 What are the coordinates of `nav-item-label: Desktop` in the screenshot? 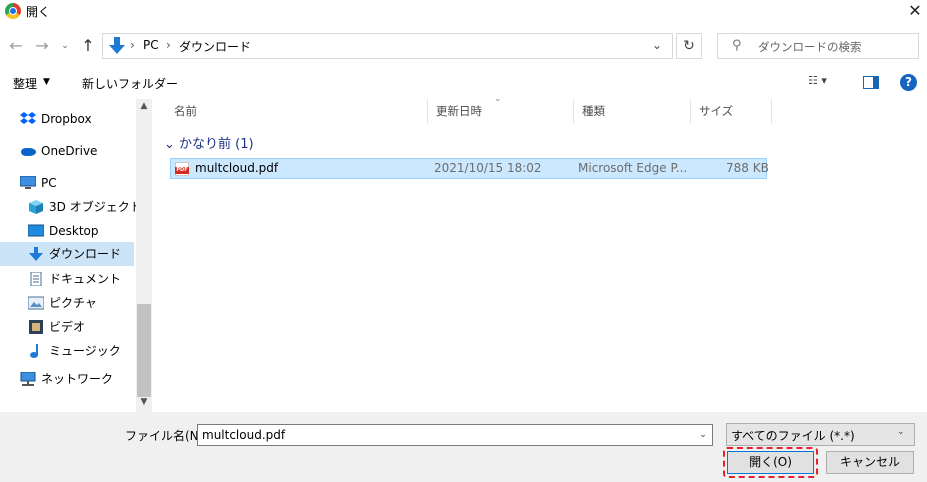 It's located at (74, 231).